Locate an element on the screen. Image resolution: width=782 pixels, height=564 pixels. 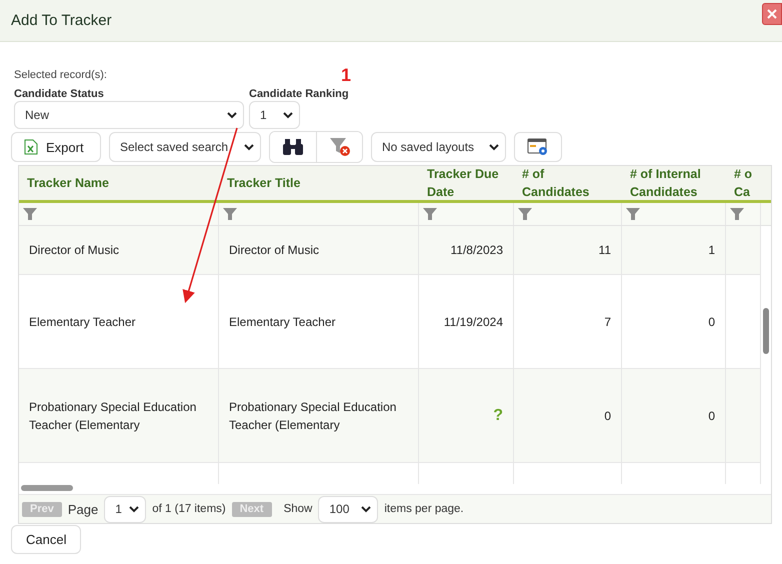
page-count: of 1 (17 items) is located at coordinates (189, 509).